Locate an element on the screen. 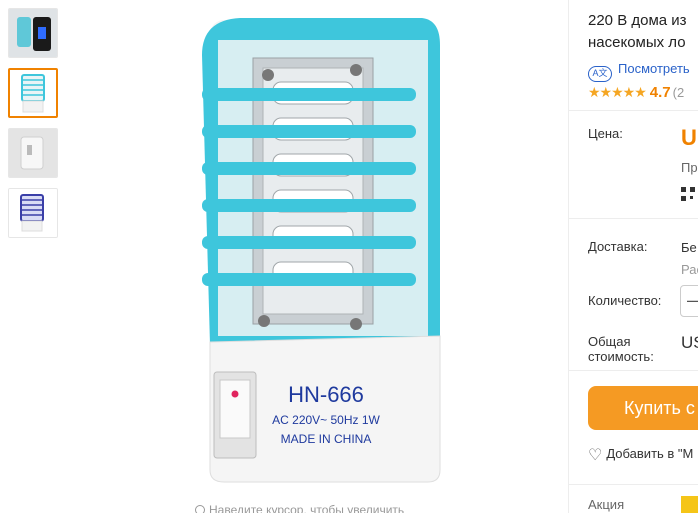 This screenshot has height=513, width=698. star-rating-icon: ★★★★★ is located at coordinates (617, 92).